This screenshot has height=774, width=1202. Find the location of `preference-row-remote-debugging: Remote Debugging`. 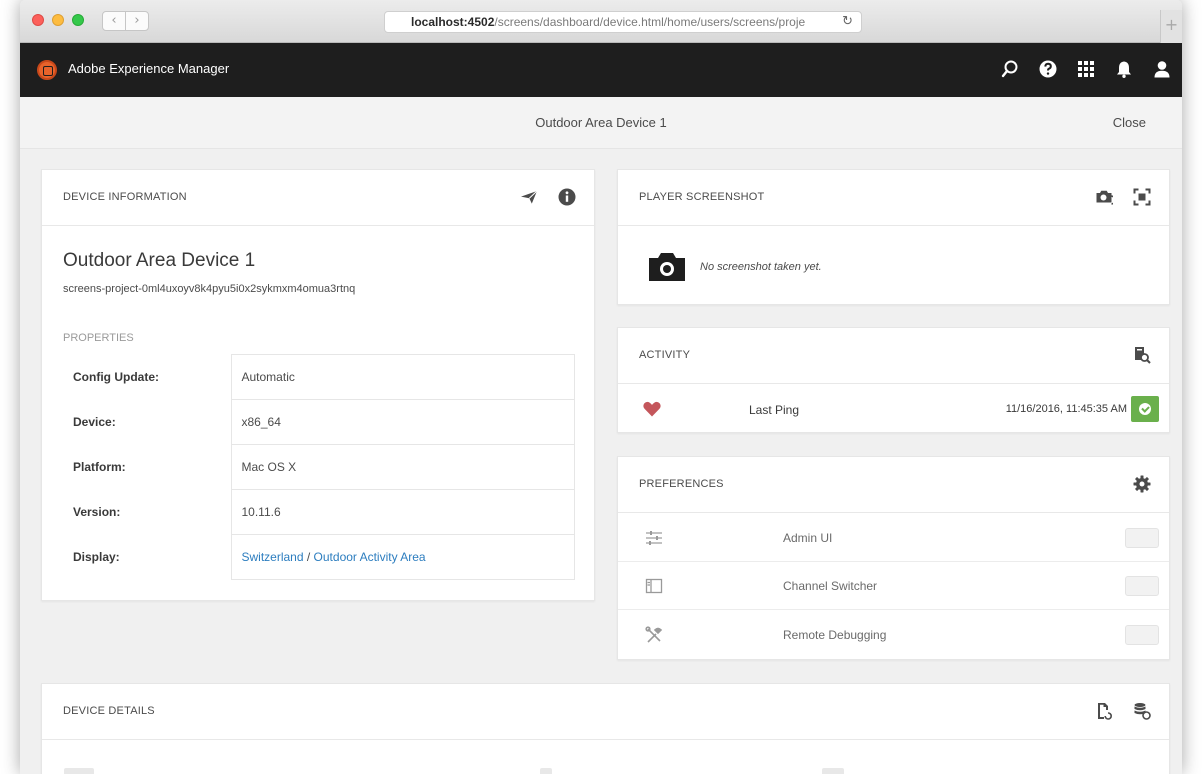

preference-row-remote-debugging: Remote Debugging is located at coordinates (893, 635).